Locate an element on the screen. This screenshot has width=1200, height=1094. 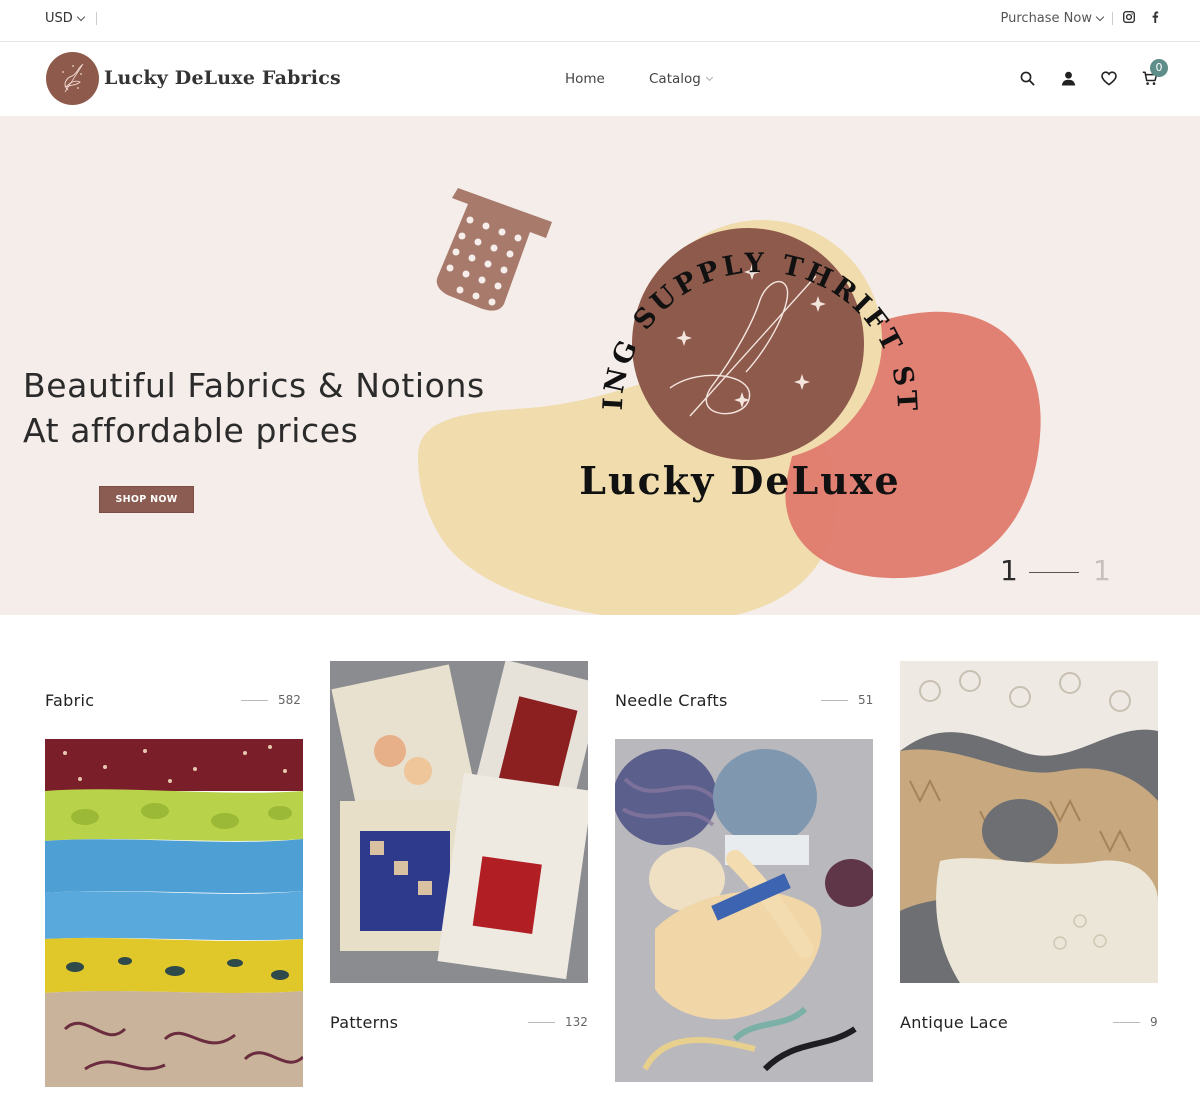
facebook-icon is located at coordinates (1155, 17).